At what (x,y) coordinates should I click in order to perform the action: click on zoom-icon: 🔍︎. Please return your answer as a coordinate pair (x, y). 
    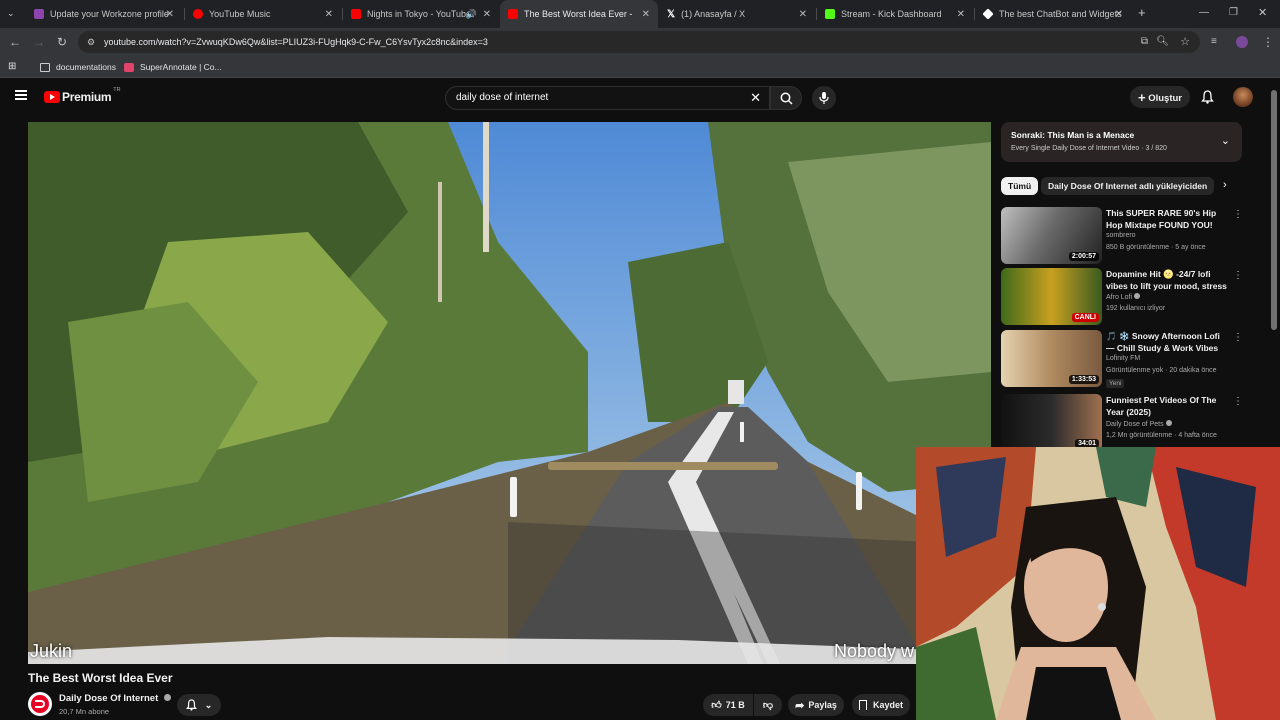
    Looking at the image, I should click on (1162, 42).